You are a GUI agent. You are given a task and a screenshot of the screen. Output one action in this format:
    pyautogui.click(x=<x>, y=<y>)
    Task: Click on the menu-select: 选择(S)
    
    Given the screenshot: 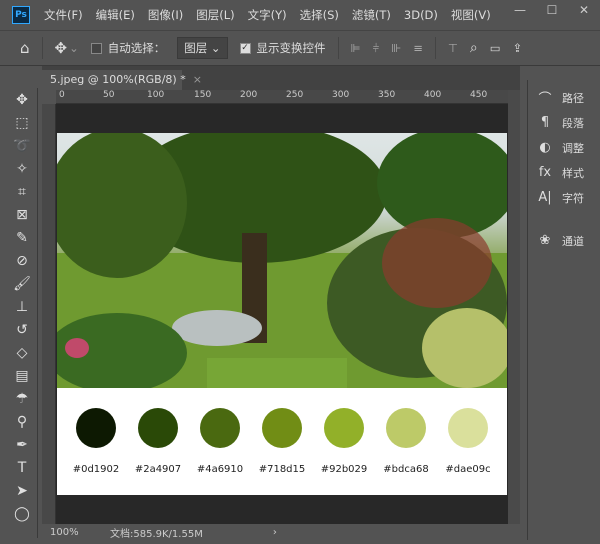 What is the action you would take?
    pyautogui.click(x=319, y=15)
    